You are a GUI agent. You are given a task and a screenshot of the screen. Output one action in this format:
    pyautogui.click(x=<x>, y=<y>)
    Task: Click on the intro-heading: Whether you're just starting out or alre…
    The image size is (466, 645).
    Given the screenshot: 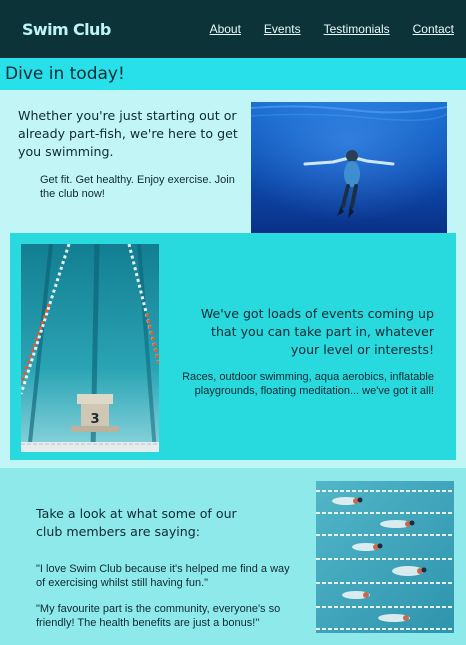 What is the action you would take?
    pyautogui.click(x=128, y=133)
    